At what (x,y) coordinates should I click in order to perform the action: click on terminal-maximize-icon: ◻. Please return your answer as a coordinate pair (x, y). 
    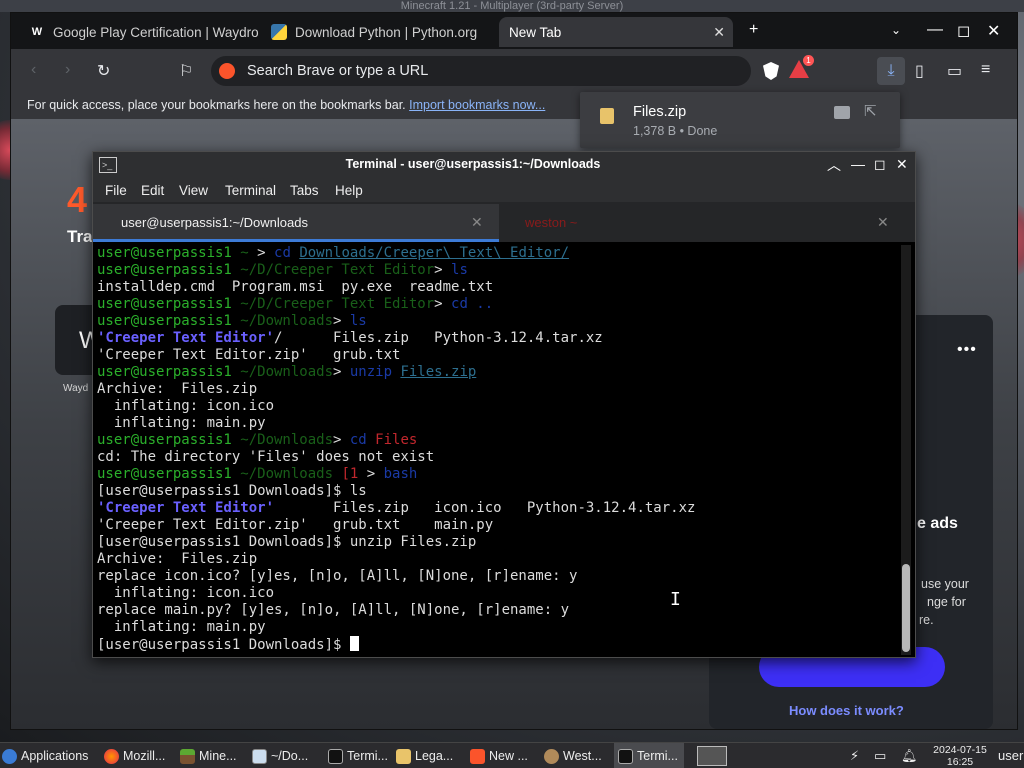
    Looking at the image, I should click on (880, 164).